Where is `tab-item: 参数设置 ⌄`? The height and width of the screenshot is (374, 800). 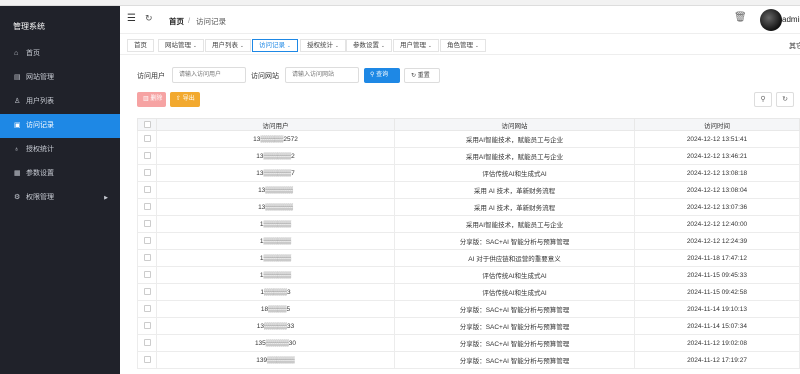 tab-item: 参数设置 ⌄ is located at coordinates (369, 45).